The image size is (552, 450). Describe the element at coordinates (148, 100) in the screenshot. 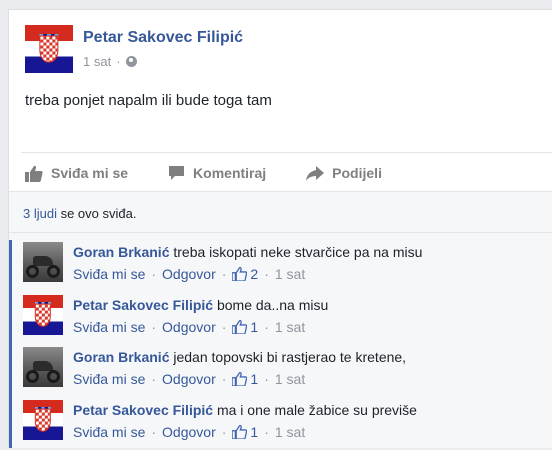

I see `post-text: treba ponjet napalm ili bude toga tam` at that location.